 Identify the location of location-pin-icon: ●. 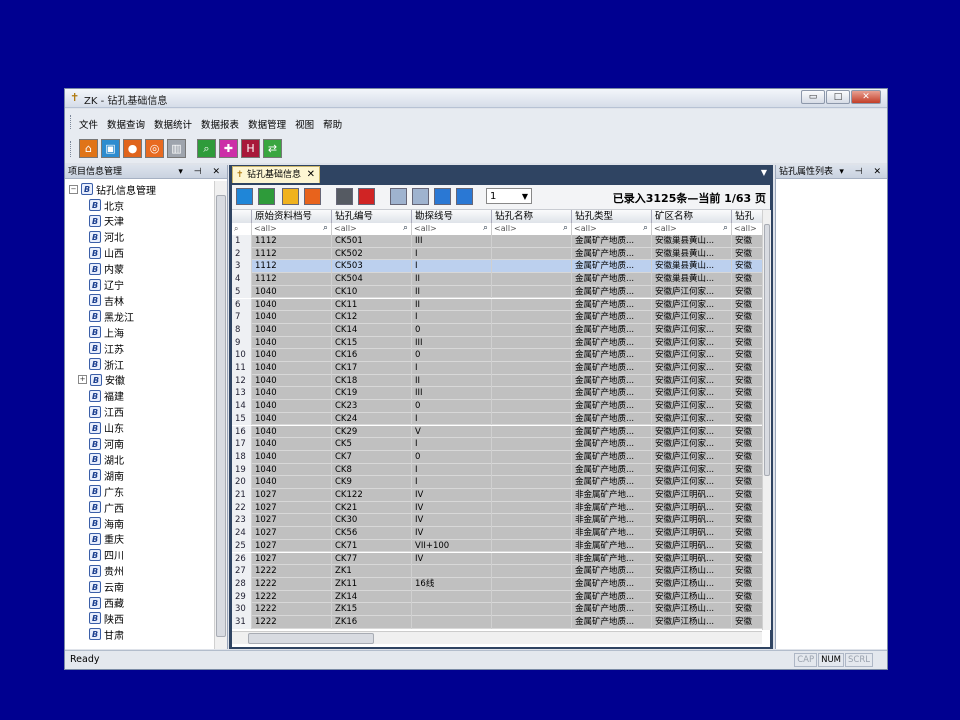
(132, 148).